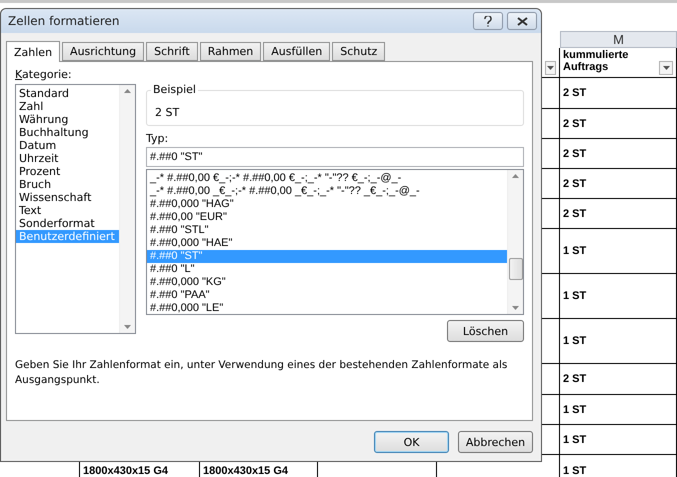 The image size is (677, 477). What do you see at coordinates (327, 282) in the screenshot?
I see `format-item: #.##0,000 "KG"` at bounding box center [327, 282].